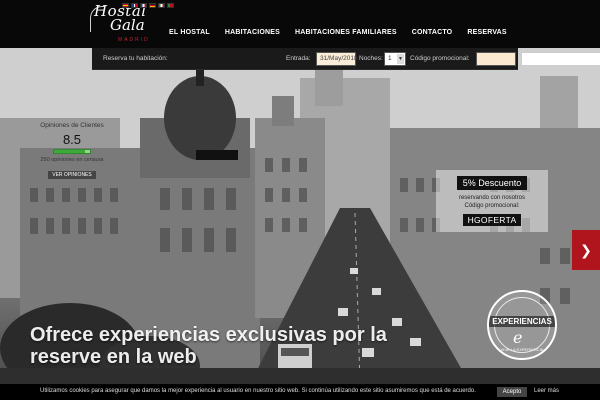  I want to click on entry-date-input: 31/May/2018, so click(337, 59).